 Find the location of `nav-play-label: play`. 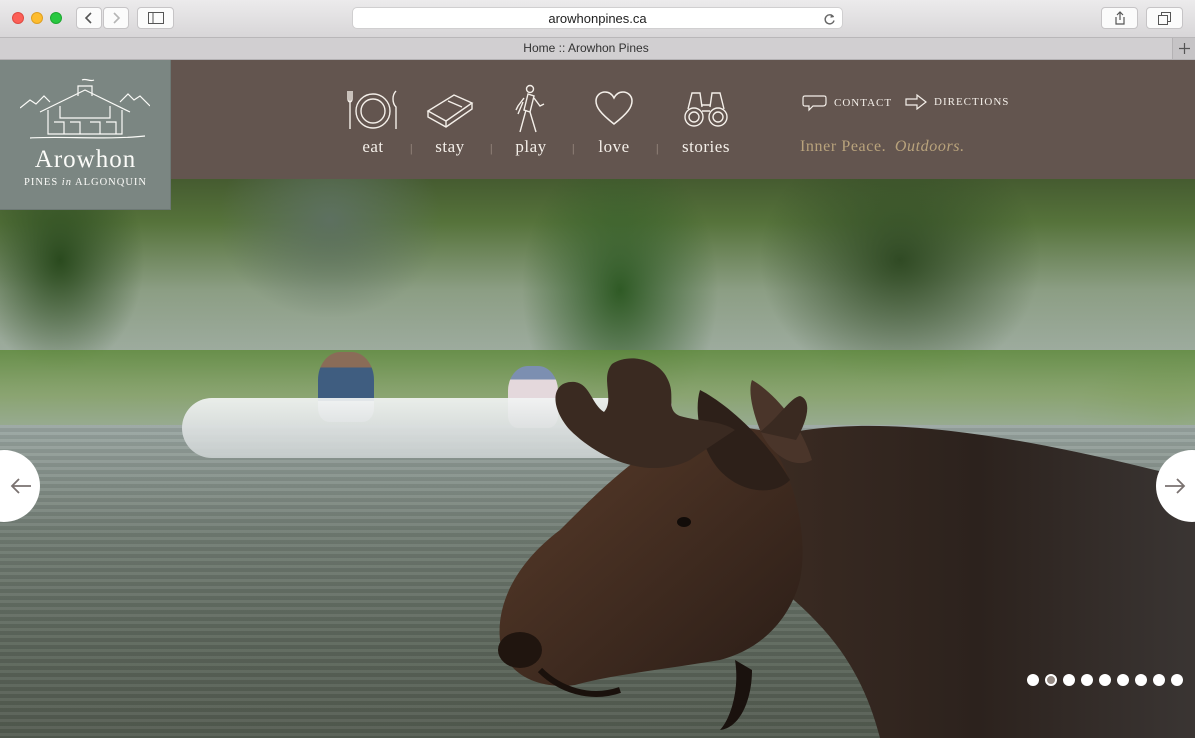

nav-play-label: play is located at coordinates (531, 146).